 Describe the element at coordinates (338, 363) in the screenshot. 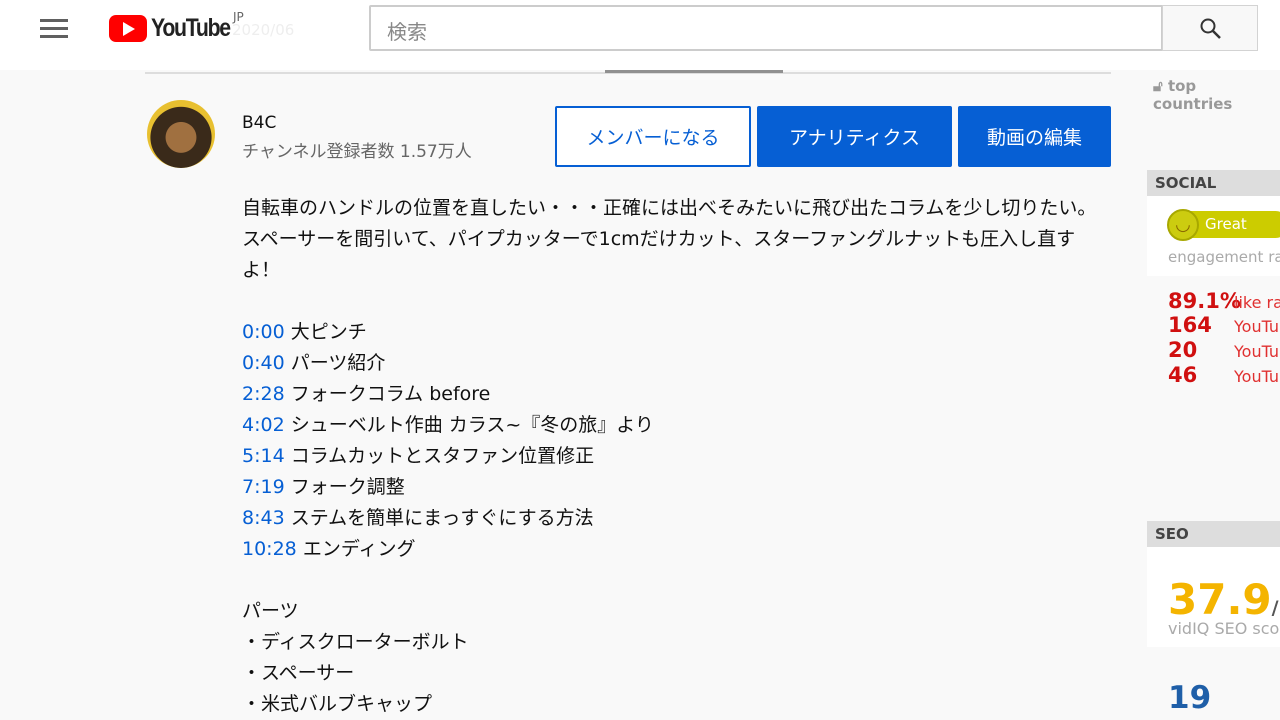

I see `chapter-title: パーツ紹介` at that location.